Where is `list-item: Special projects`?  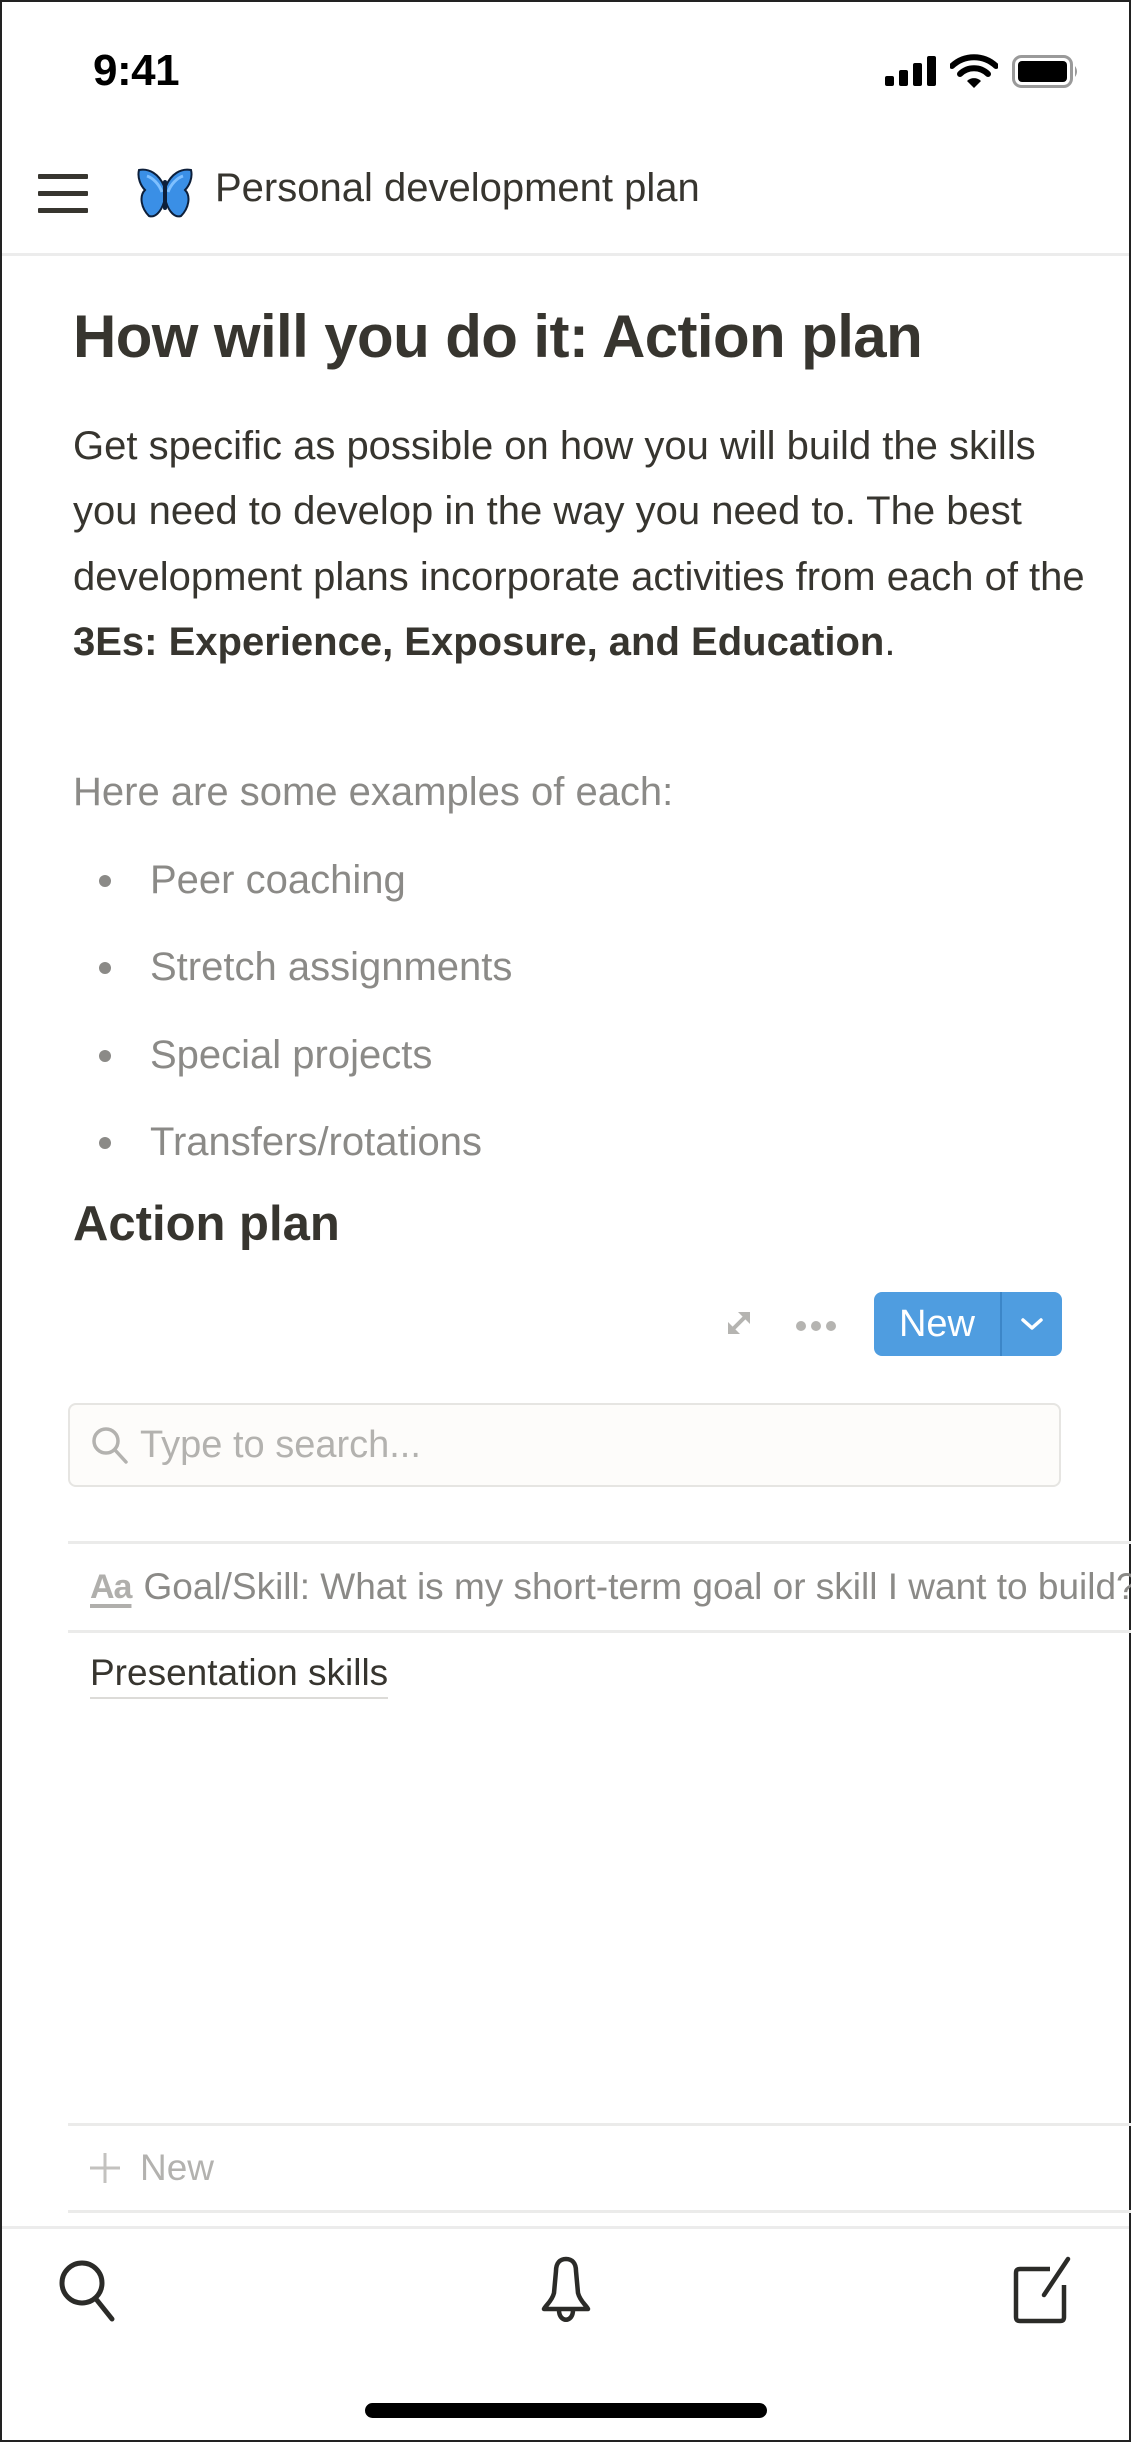 list-item: Special projects is located at coordinates (292, 1055).